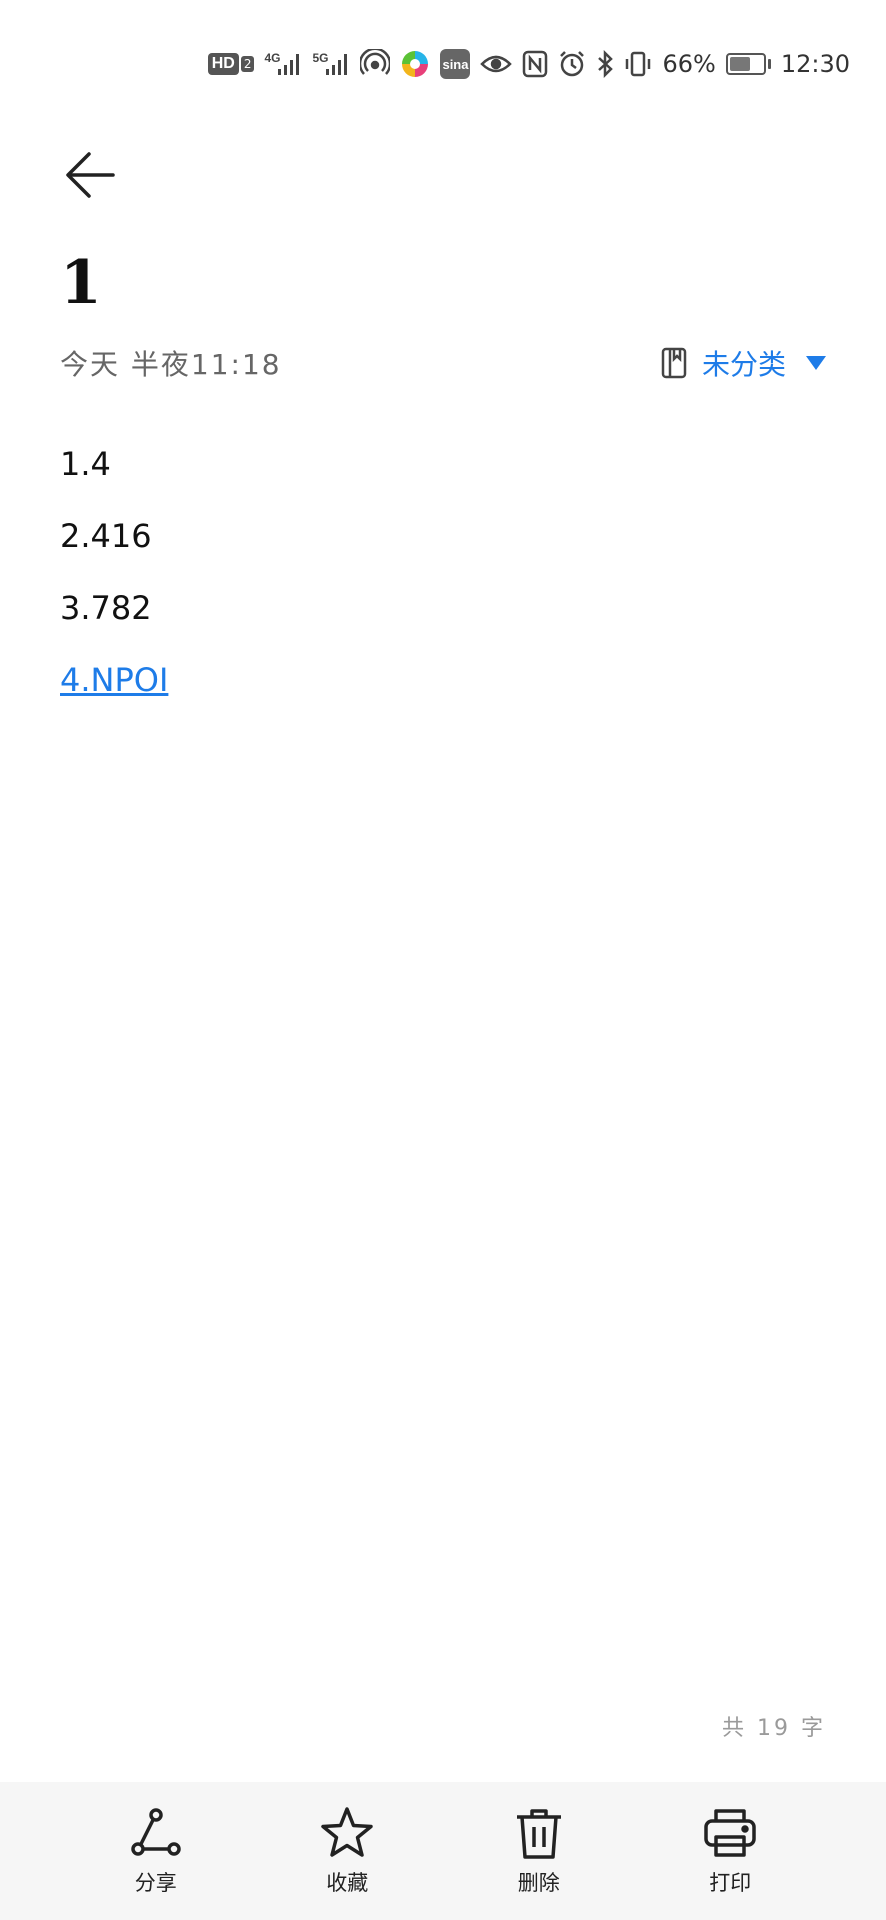 This screenshot has width=886, height=1920. I want to click on note-body: 1.4 2.416 3.782 4.NPOI, so click(114, 572).